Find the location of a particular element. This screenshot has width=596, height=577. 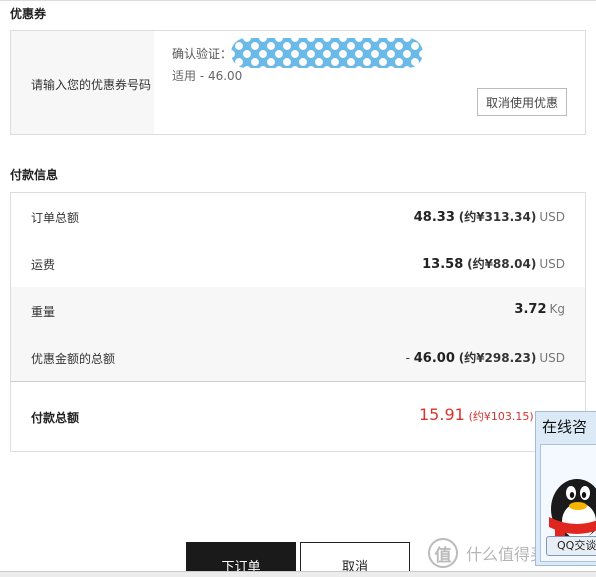

discount-value: - 46.00 (约¥298.23) USD is located at coordinates (485, 357).